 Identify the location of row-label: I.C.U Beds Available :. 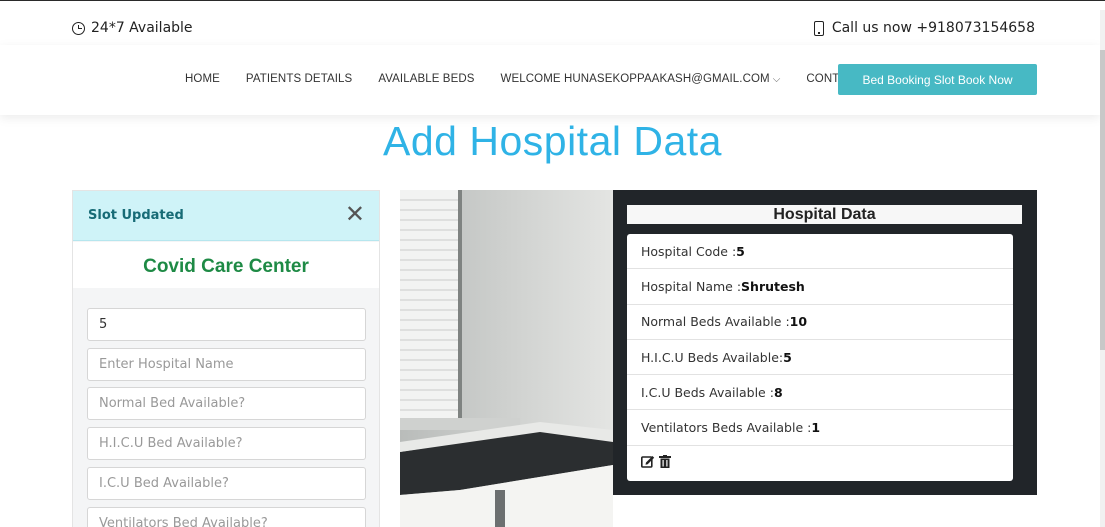
(707, 392).